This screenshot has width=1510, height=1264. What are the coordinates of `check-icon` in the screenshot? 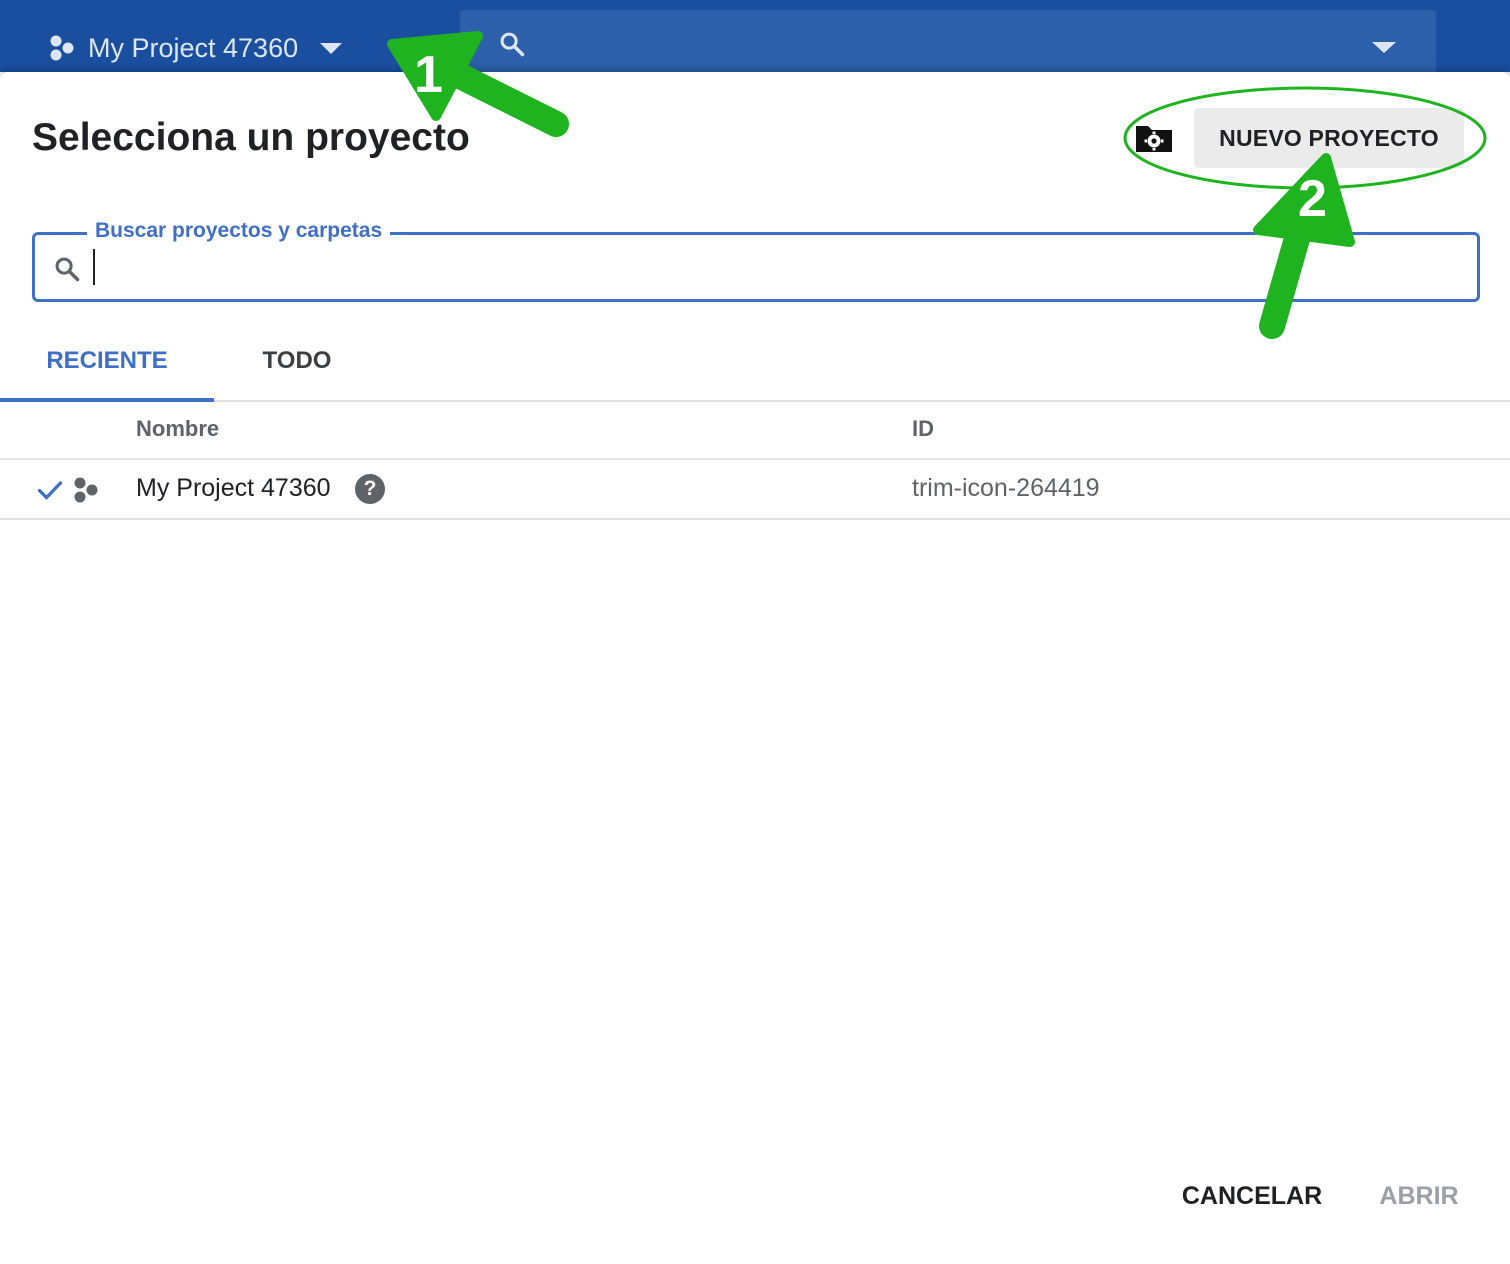 It's located at (50, 490).